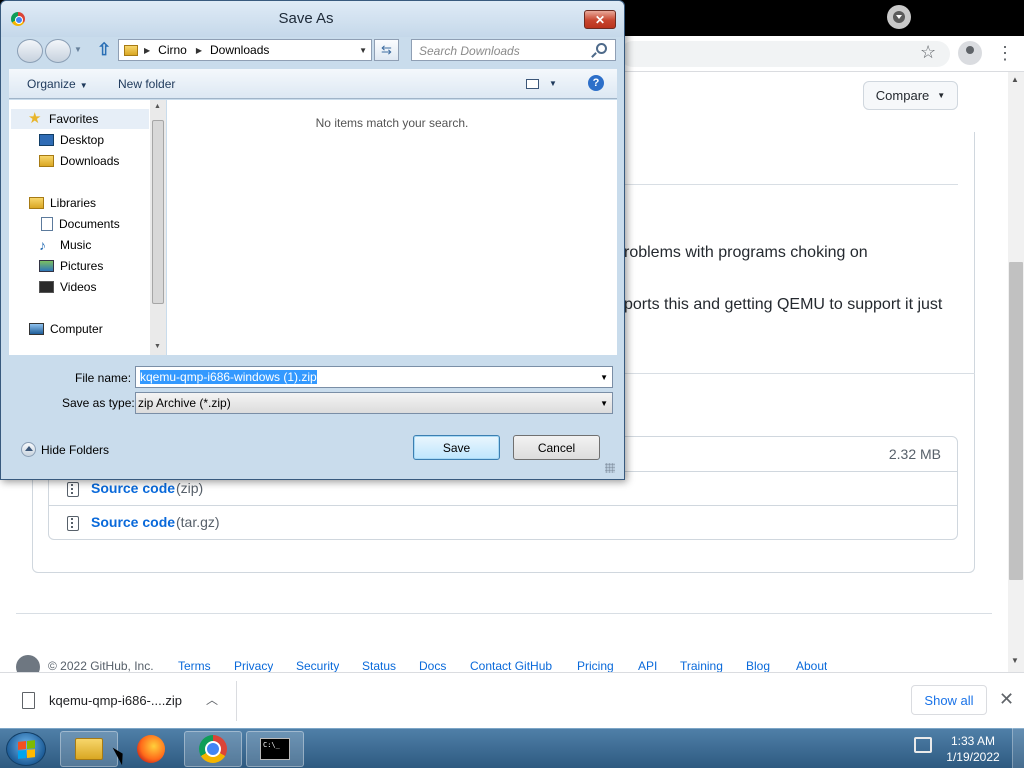 Image resolution: width=1024 pixels, height=768 pixels. What do you see at coordinates (532, 84) in the screenshot?
I see `view-mode-icon` at bounding box center [532, 84].